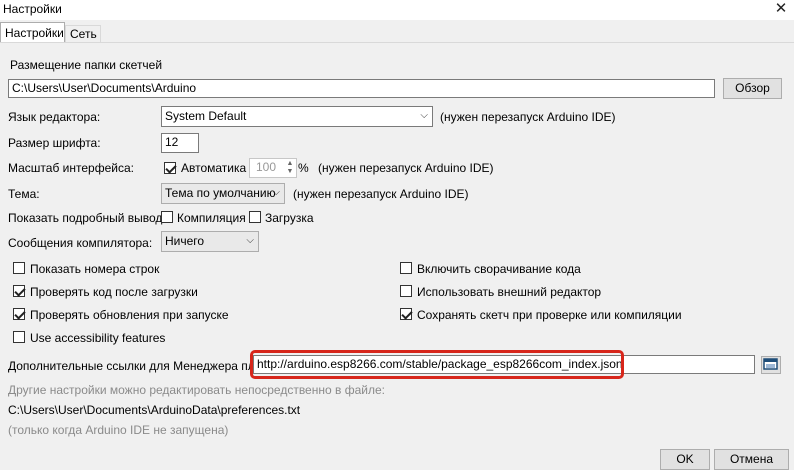 This screenshot has height=470, width=794. What do you see at coordinates (211, 218) in the screenshot?
I see `verbose-compile-label: Компиляция` at bounding box center [211, 218].